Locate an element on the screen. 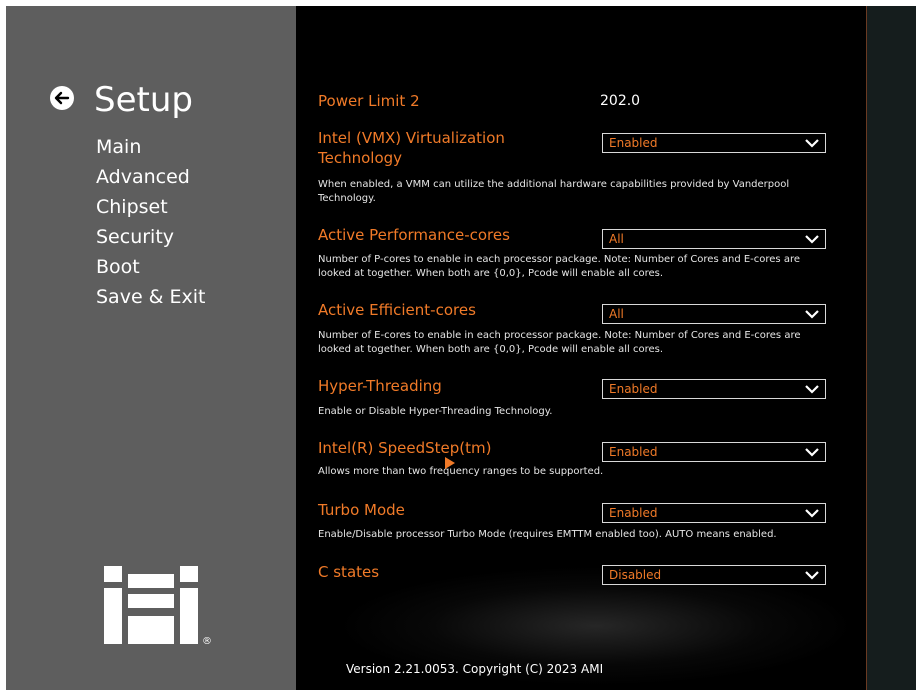  setting-value: 202.0 is located at coordinates (620, 101).